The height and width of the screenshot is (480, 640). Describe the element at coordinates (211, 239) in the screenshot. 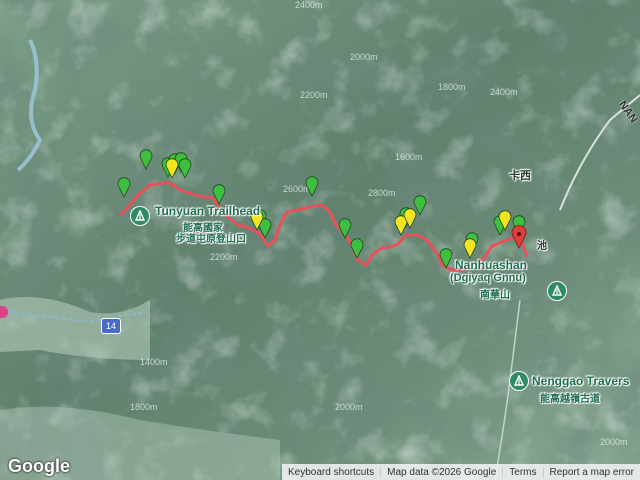

I see `trailhead-zh-line2: 步道屯原登山口` at that location.